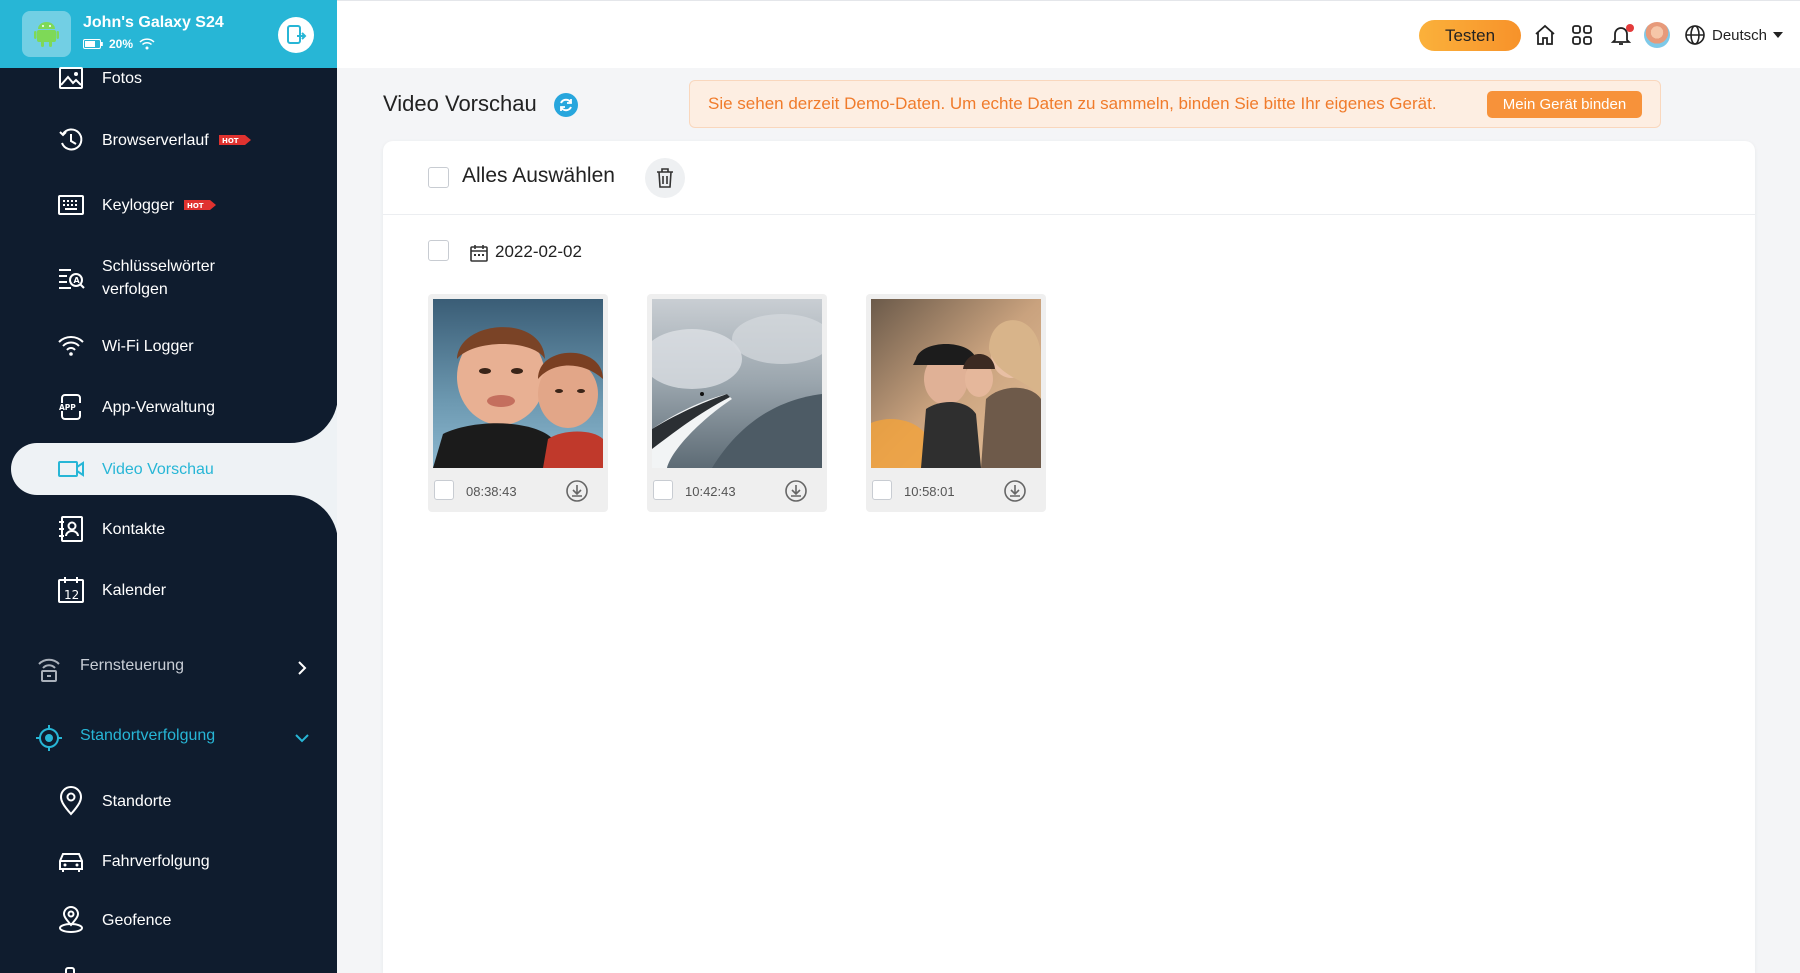 This screenshot has height=973, width=1800. I want to click on device-name: John's Galaxy S24, so click(153, 22).